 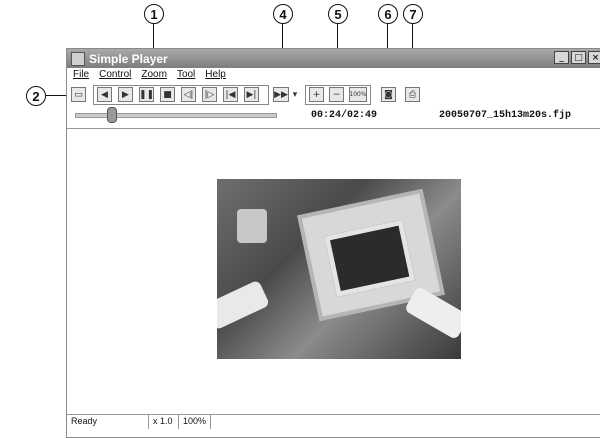 I want to click on menu-bar: File Control Zoom Tool Help, so click(x=146, y=76).